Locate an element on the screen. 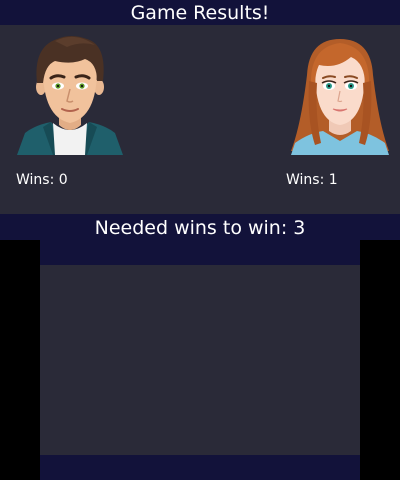 This screenshot has height=480, width=400. male-player-avatar is located at coordinates (70, 95).